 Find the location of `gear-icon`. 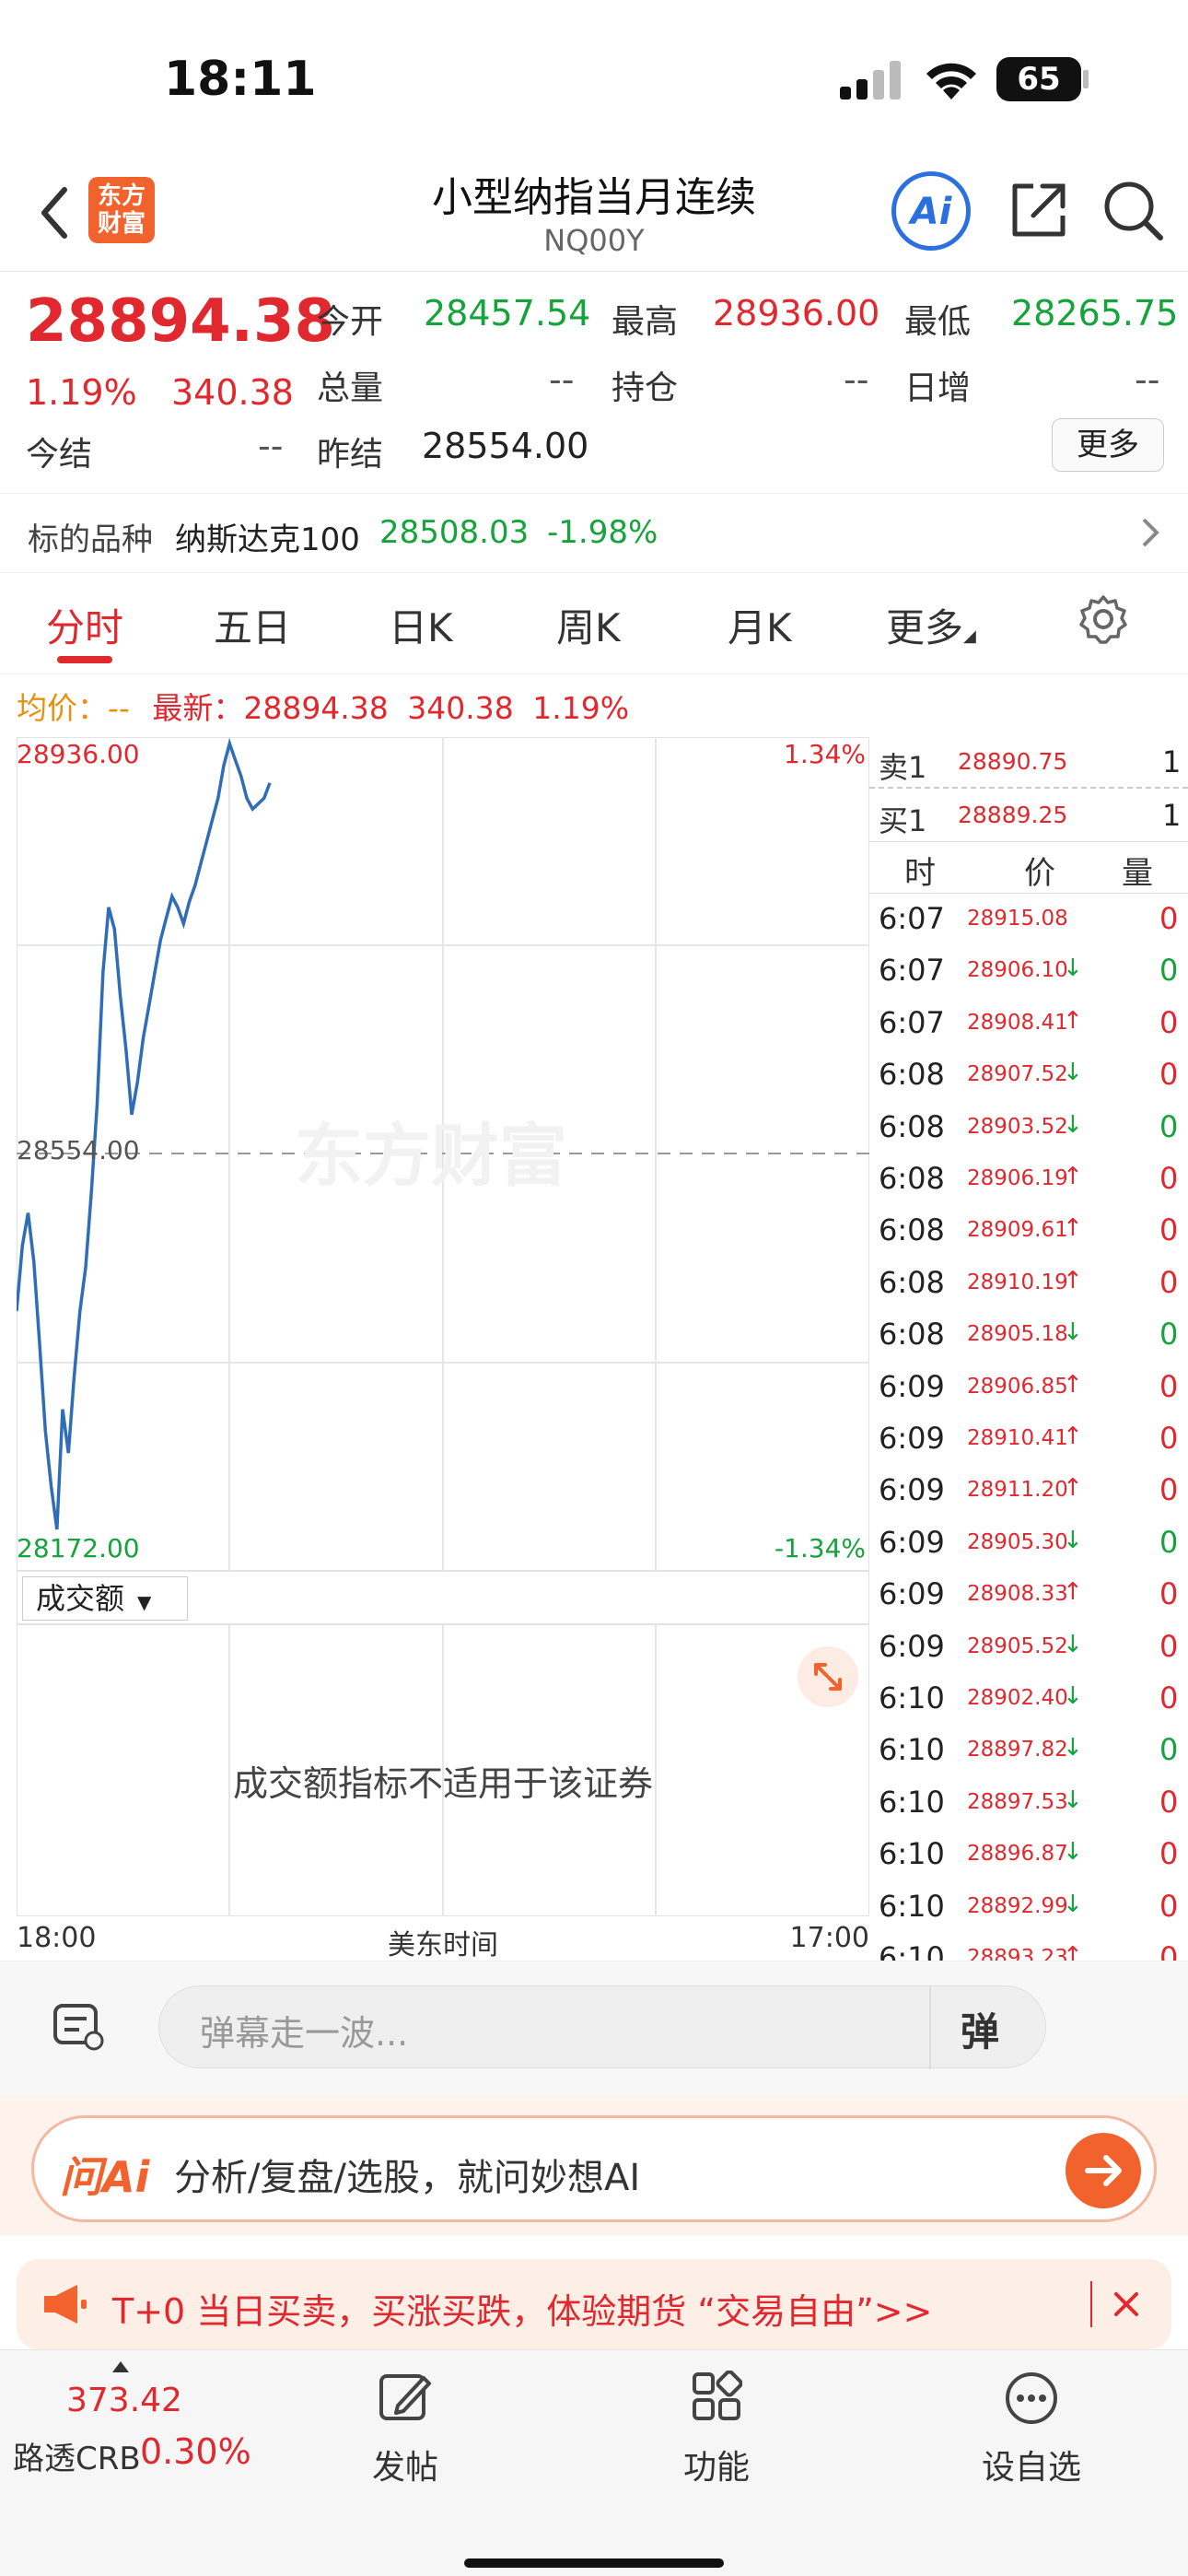

gear-icon is located at coordinates (1103, 619).